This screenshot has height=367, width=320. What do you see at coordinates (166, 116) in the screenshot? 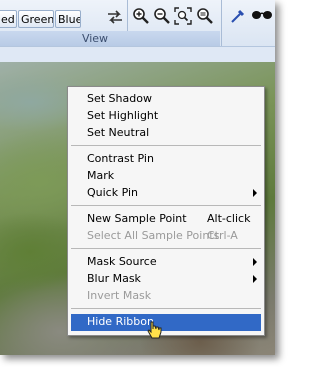
I see `menu-item-set-highlight: Set Highlight` at bounding box center [166, 116].